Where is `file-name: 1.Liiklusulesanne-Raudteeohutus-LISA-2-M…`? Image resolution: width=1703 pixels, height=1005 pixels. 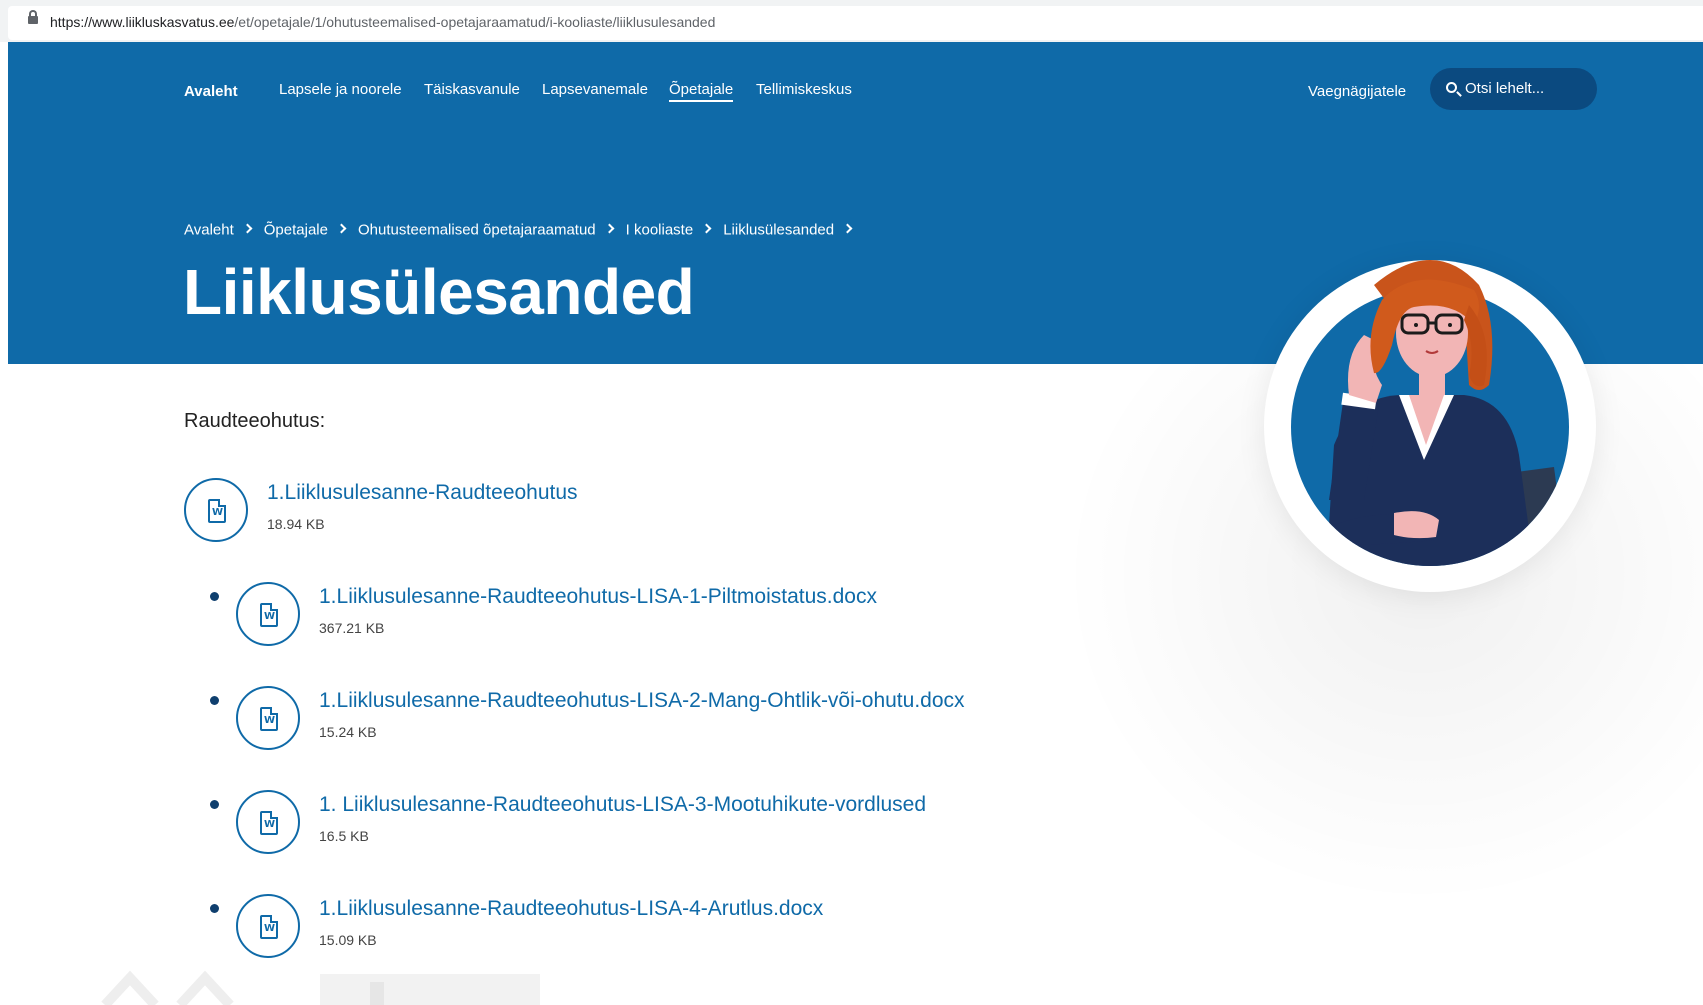 file-name: 1.Liiklusulesanne-Raudteeohutus-LISA-2-M… is located at coordinates (642, 701).